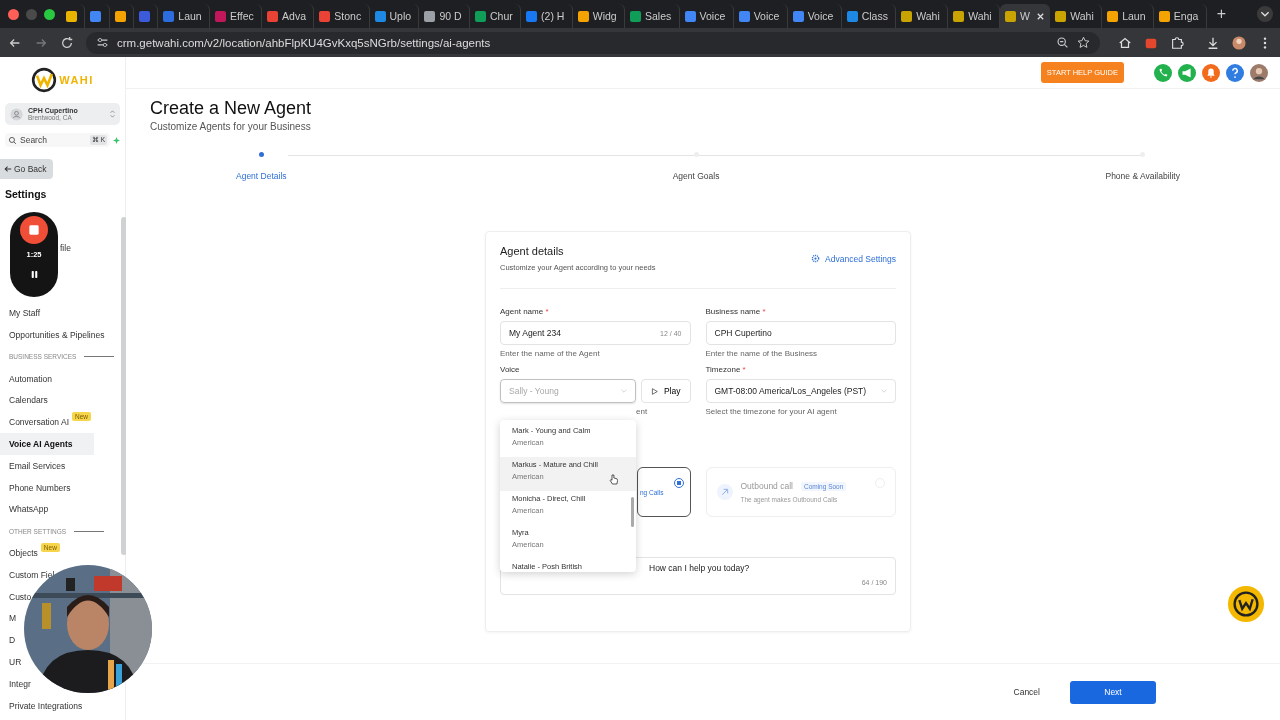 The width and height of the screenshot is (1280, 720). Describe the element at coordinates (25, 313) in the screenshot. I see `sidebar-item: My Staff` at that location.